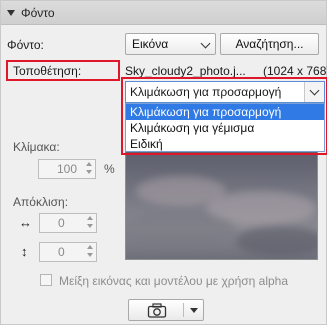 The image size is (327, 325). I want to click on button-divider, so click(183, 310).